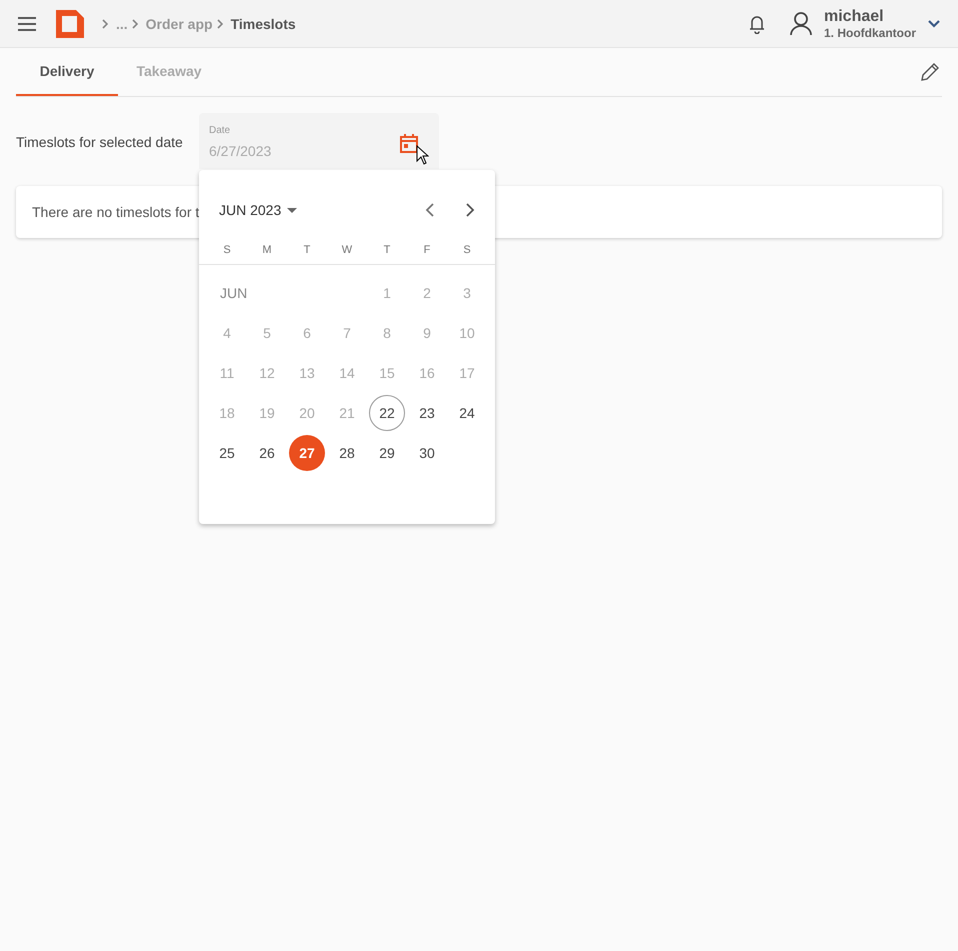 The width and height of the screenshot is (958, 951). Describe the element at coordinates (307, 413) in the screenshot. I see `calendar-day: 20` at that location.